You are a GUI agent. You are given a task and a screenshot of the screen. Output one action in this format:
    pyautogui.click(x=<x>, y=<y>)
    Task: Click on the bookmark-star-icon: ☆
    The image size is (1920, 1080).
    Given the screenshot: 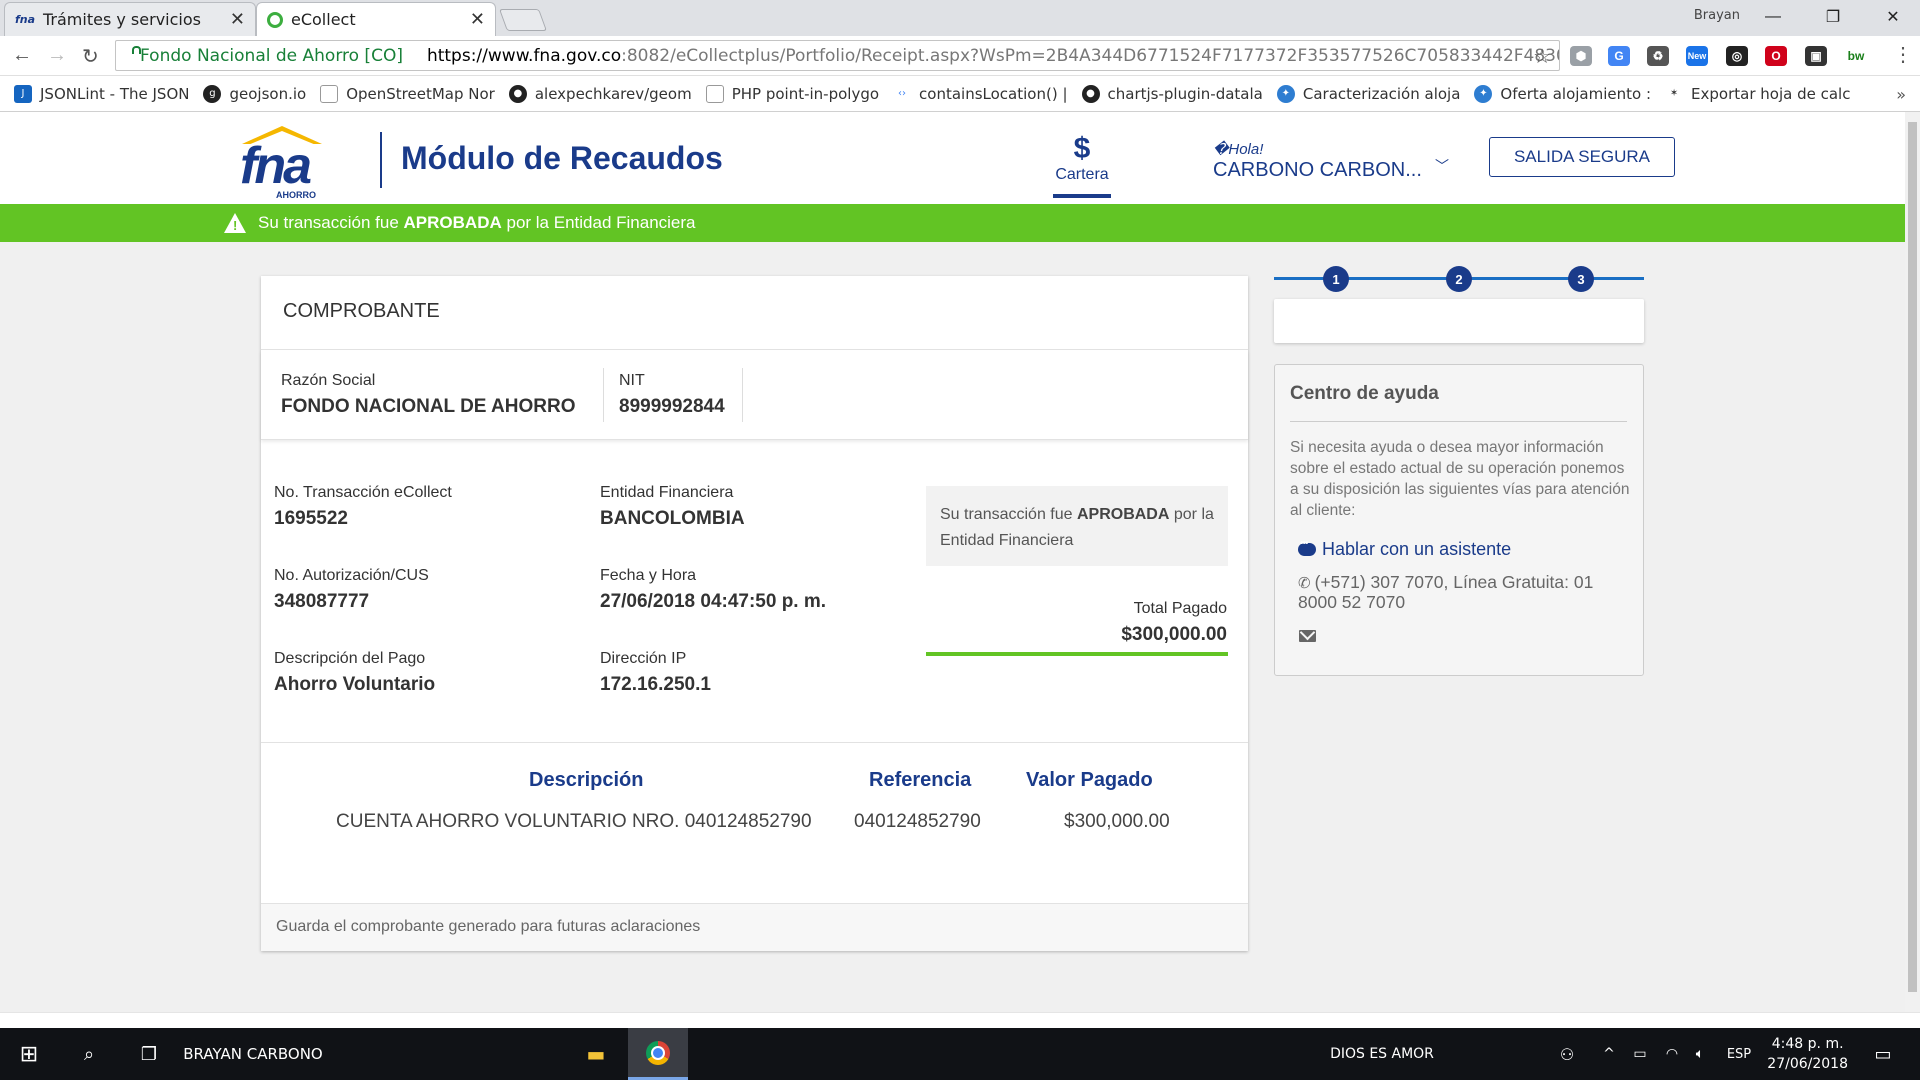 What is the action you would take?
    pyautogui.click(x=1542, y=56)
    